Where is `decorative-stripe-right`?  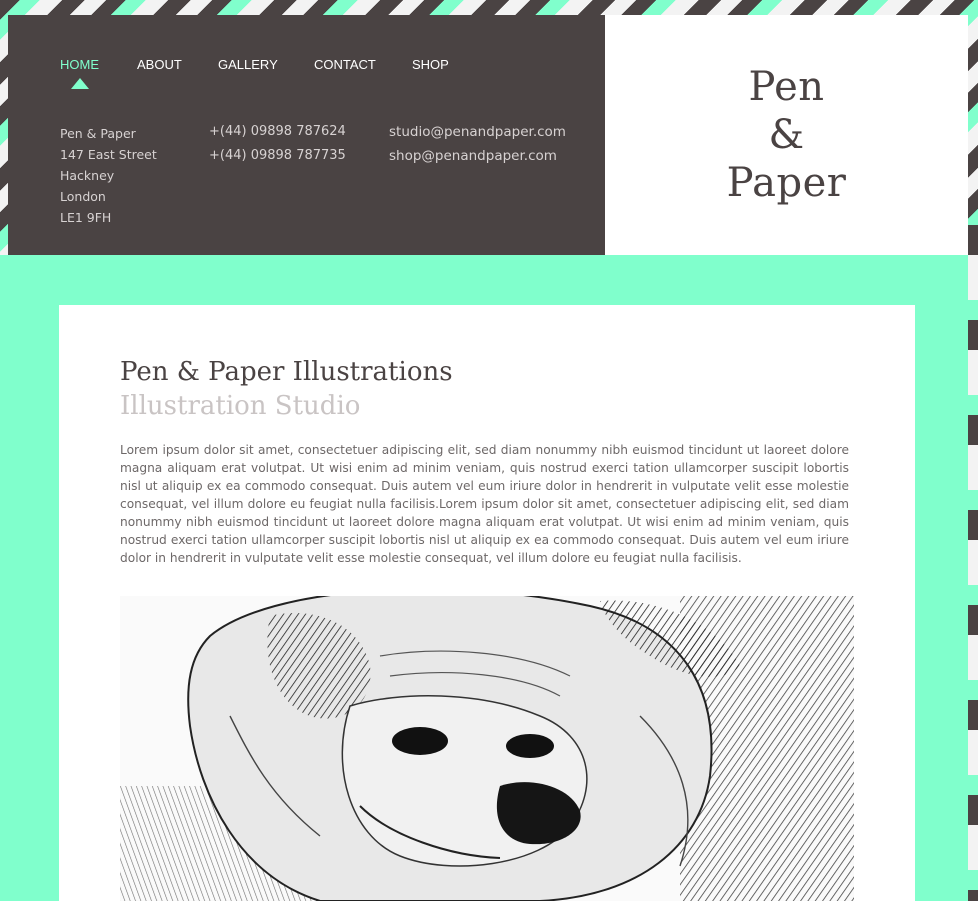 decorative-stripe-right is located at coordinates (973, 563).